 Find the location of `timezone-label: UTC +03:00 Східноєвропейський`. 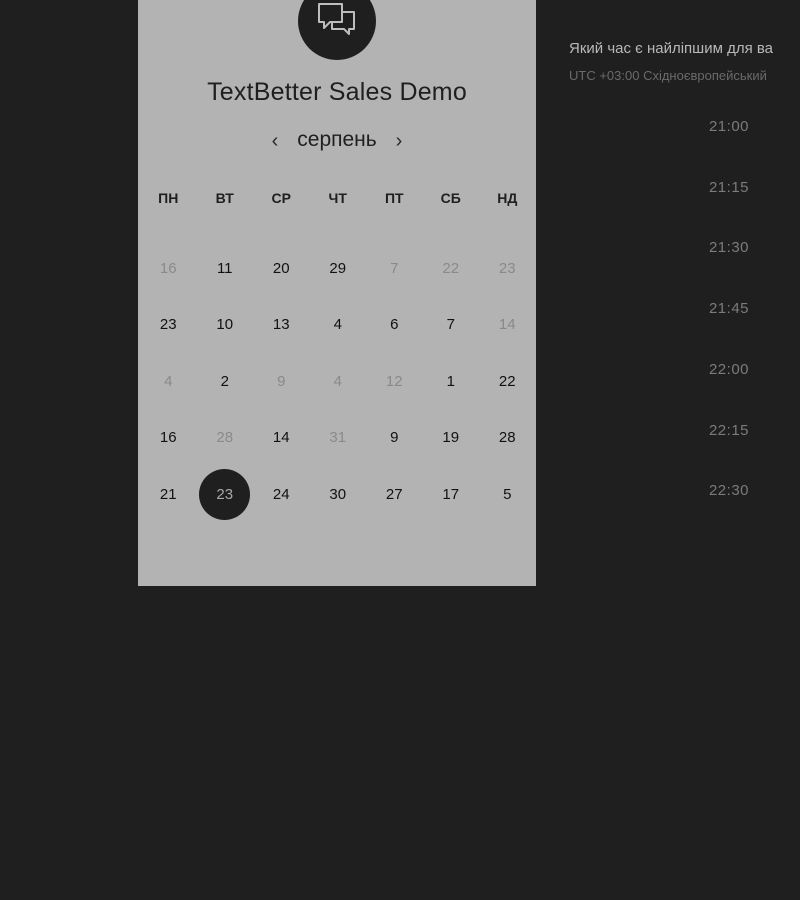

timezone-label: UTC +03:00 Східноєвропейський is located at coordinates (668, 75).